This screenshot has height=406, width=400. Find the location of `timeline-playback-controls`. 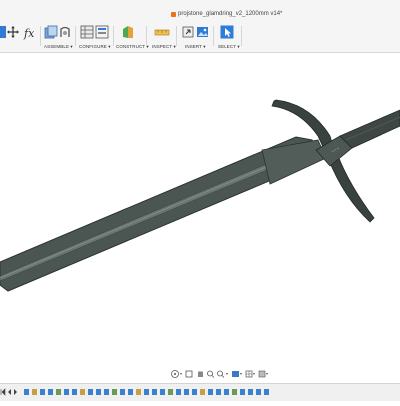

timeline-playback-controls is located at coordinates (8, 392).